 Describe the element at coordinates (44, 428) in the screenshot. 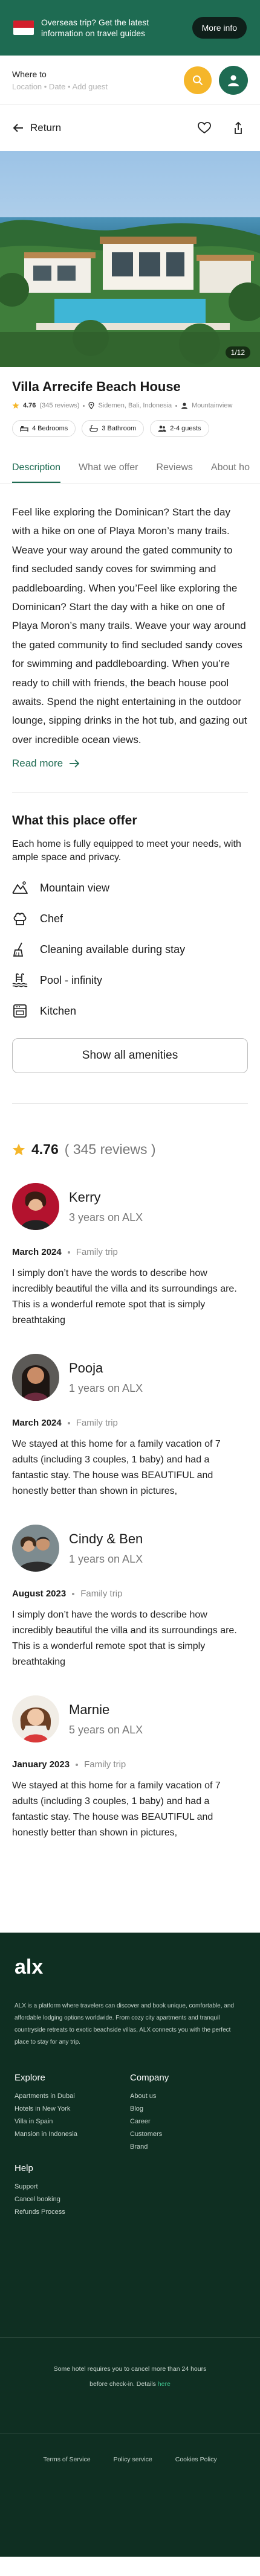

I see `bedrooms-chip: 4 Bedrooms` at that location.